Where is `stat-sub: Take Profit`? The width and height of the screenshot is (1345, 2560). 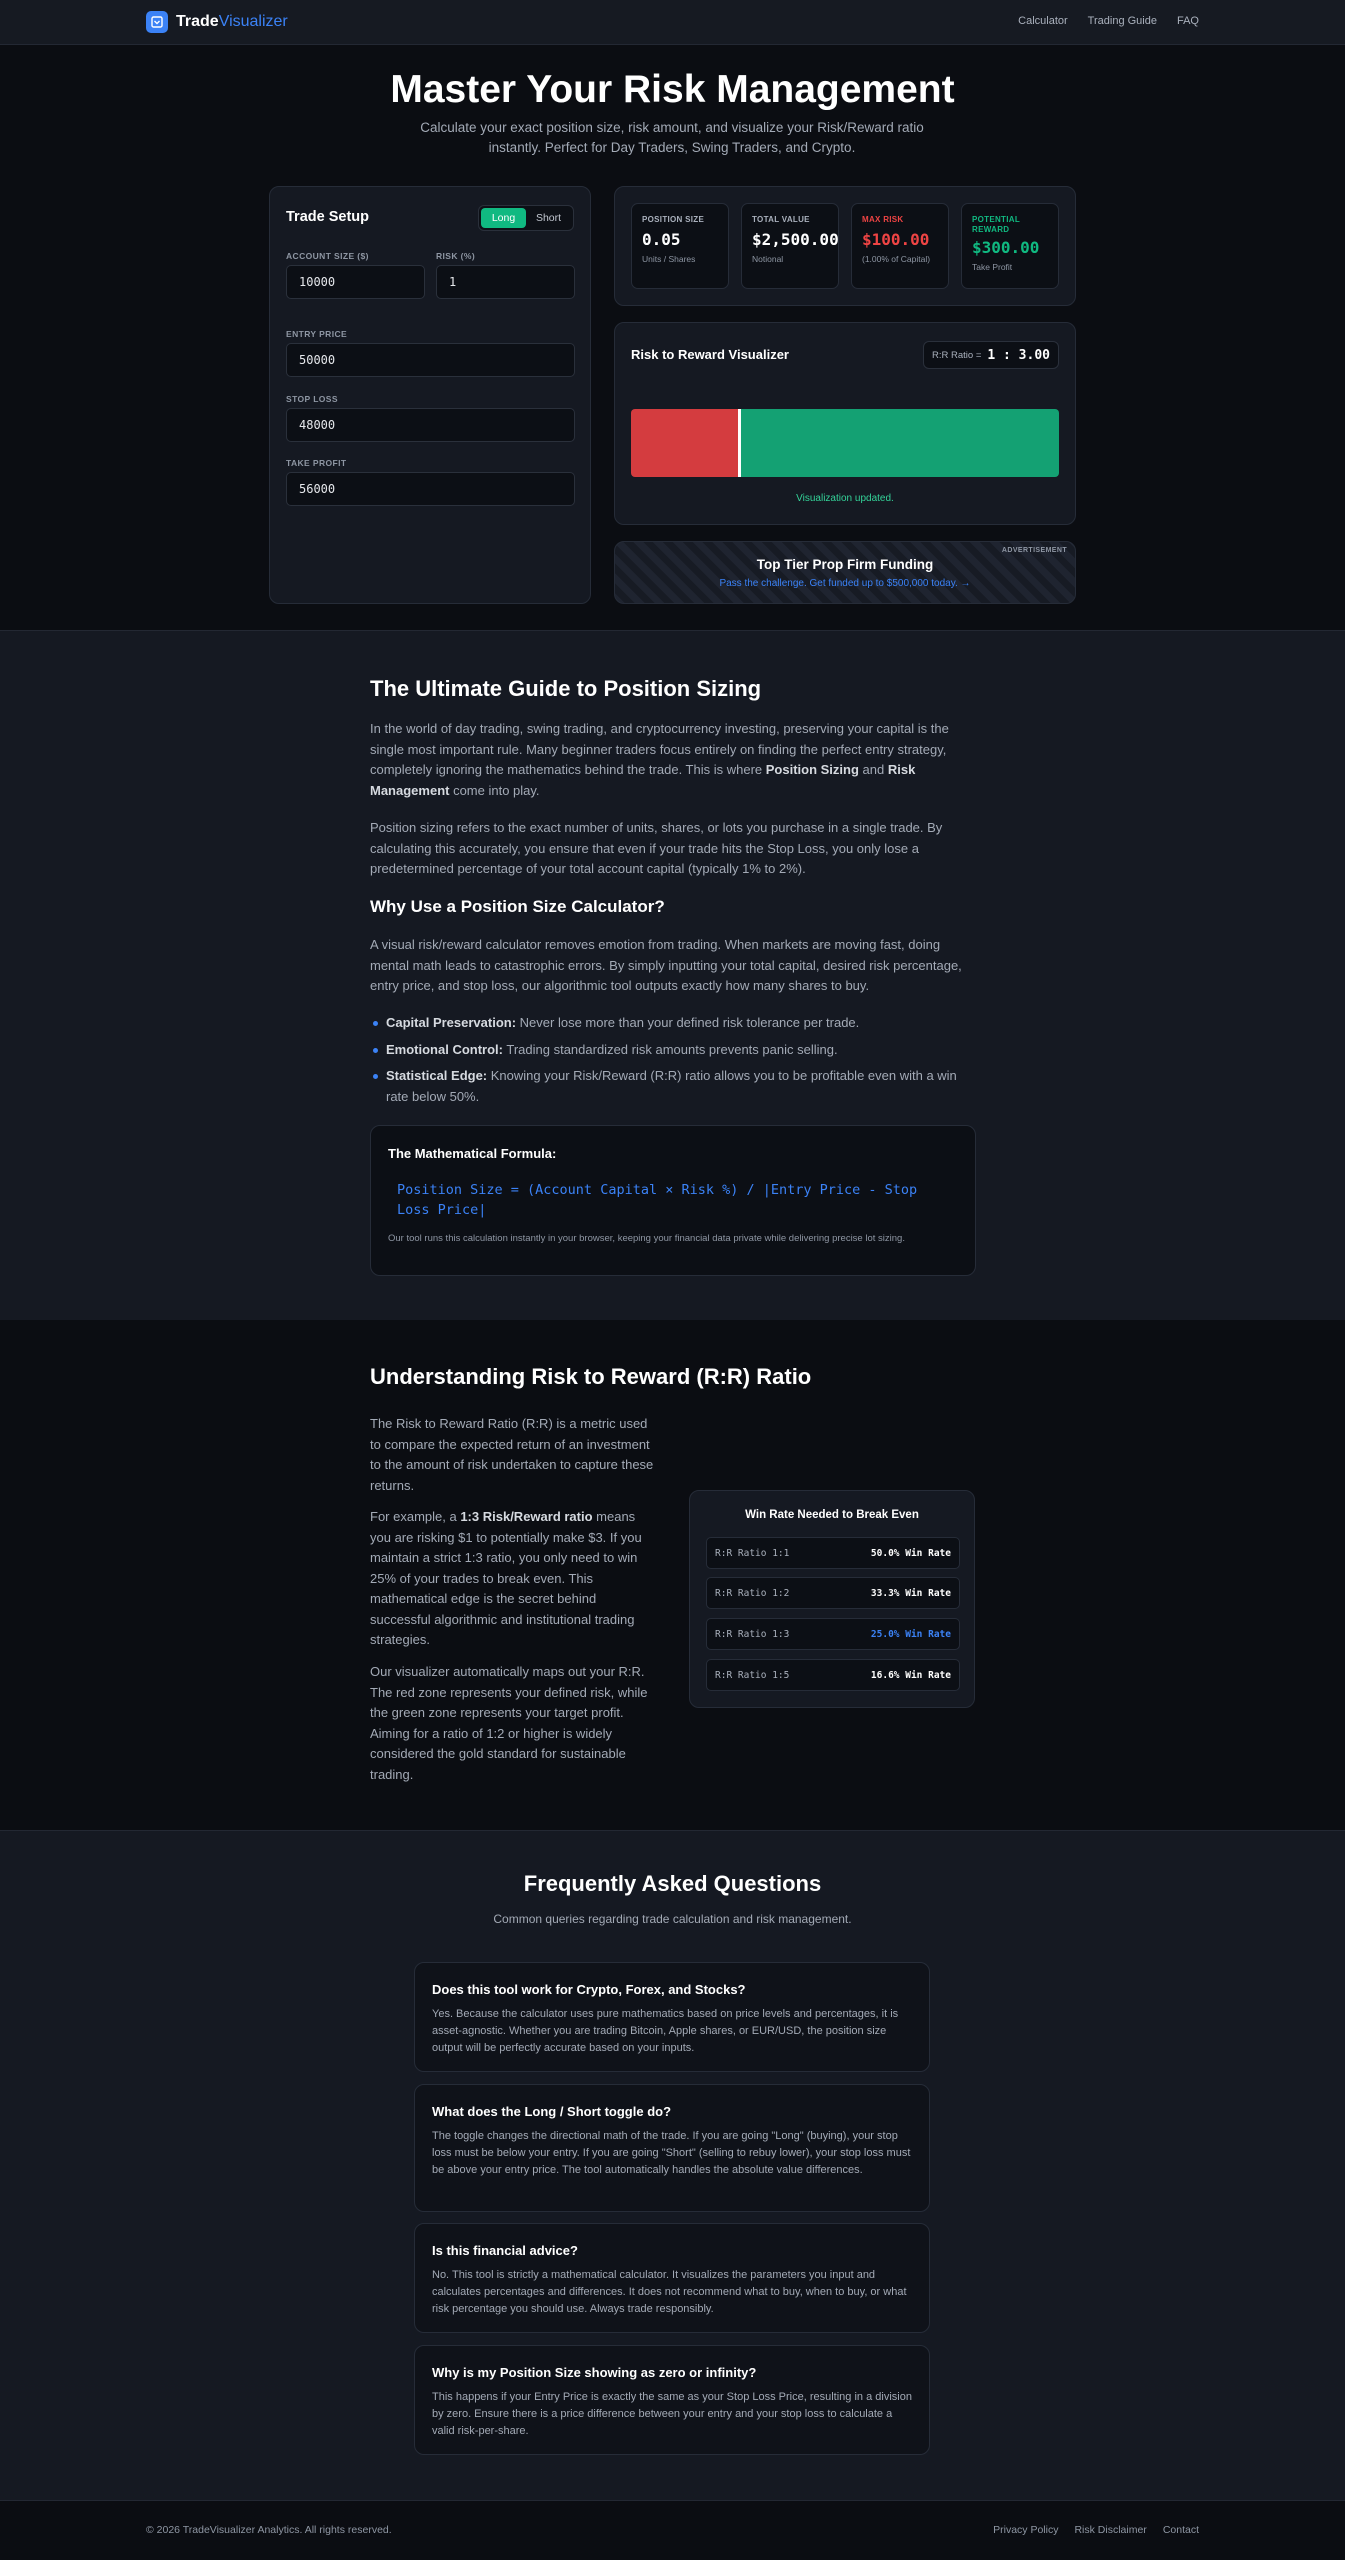
stat-sub: Take Profit is located at coordinates (992, 267).